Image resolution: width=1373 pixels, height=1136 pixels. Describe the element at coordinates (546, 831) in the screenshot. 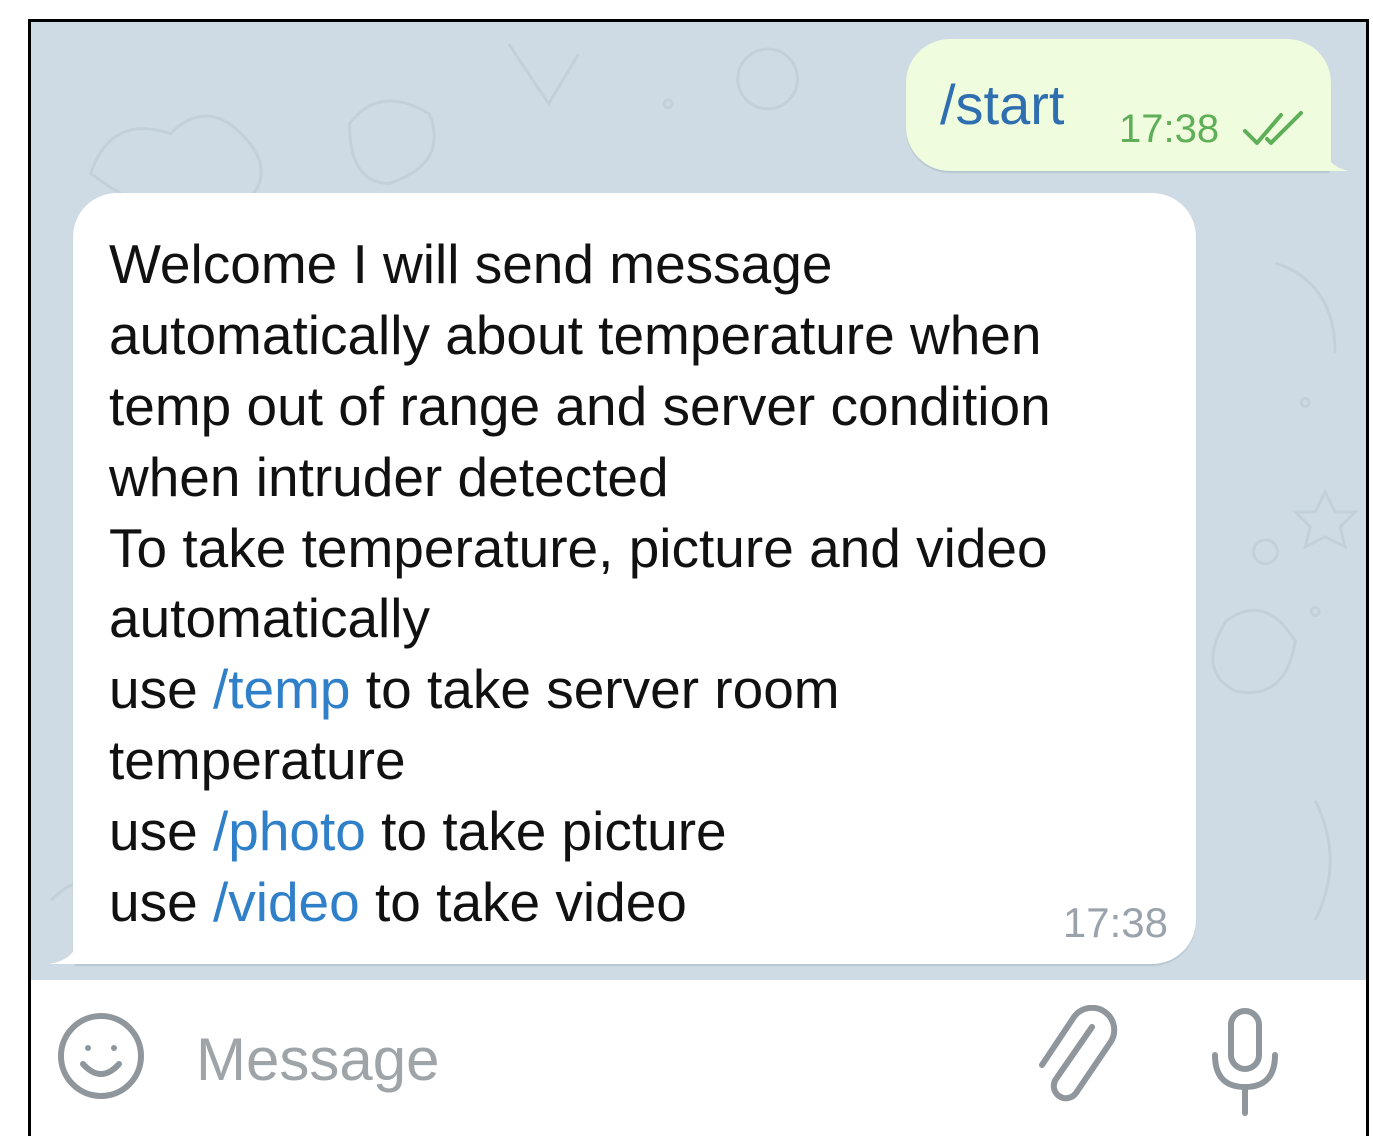

I see `message-text-segment: to take picture` at that location.